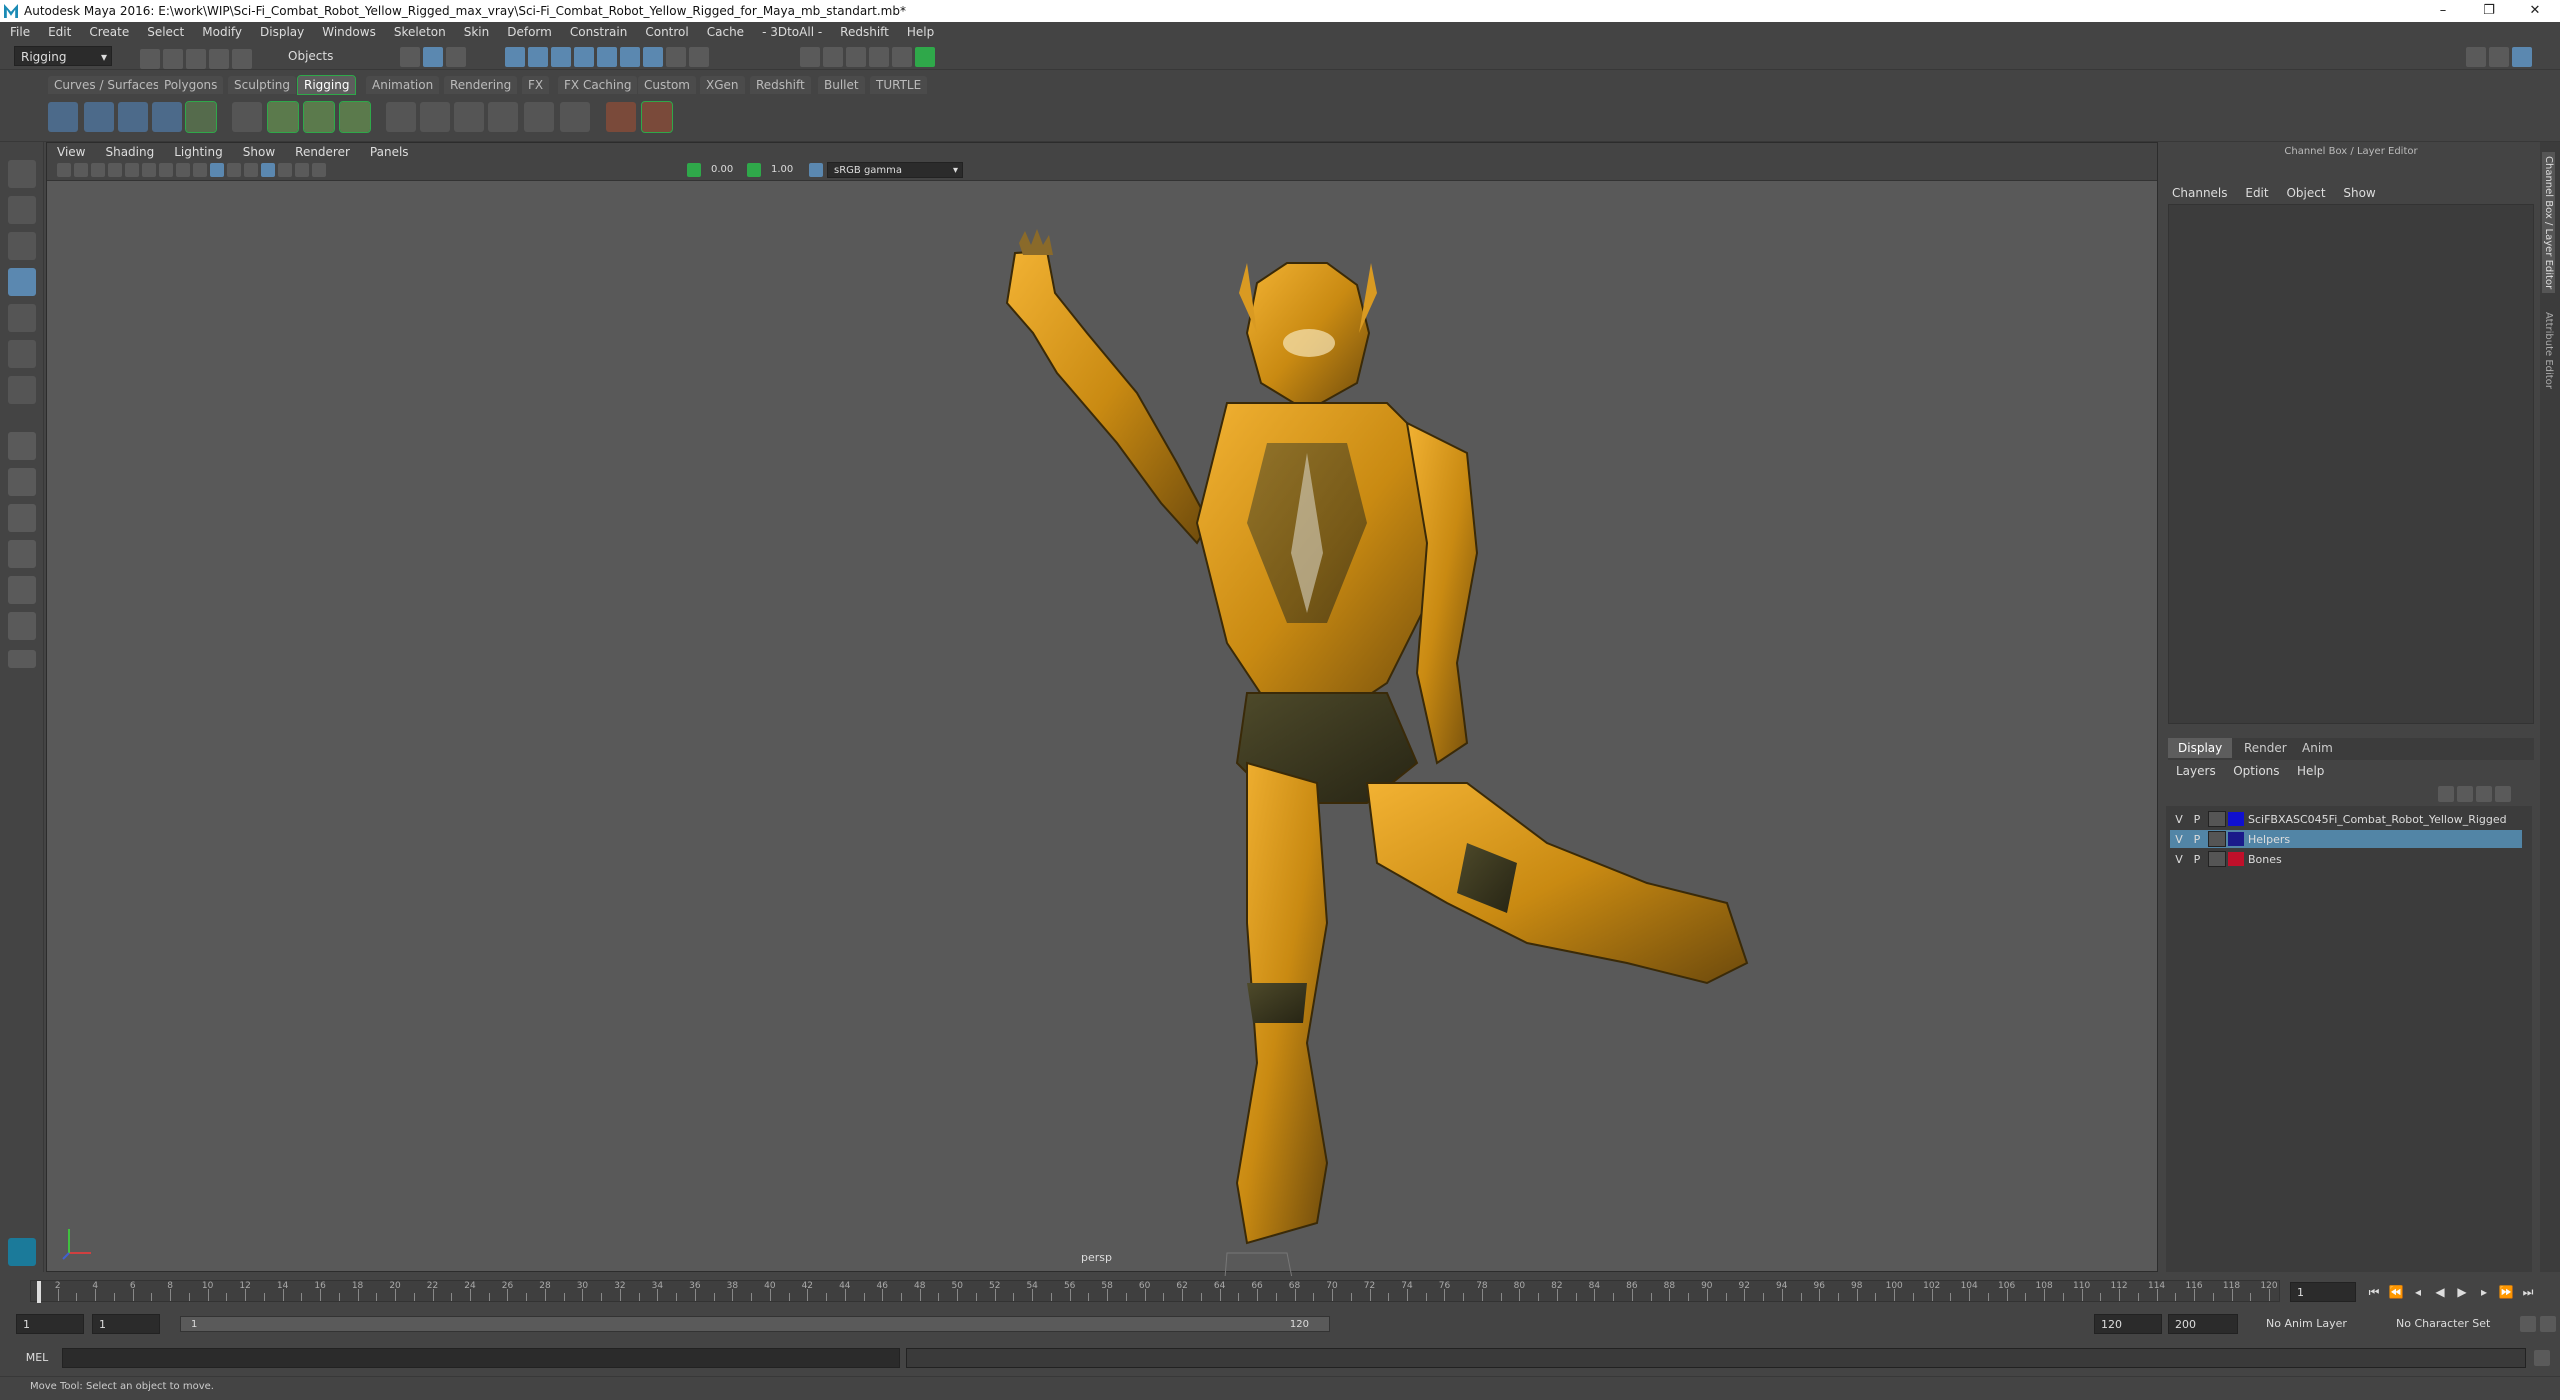 The width and height of the screenshot is (2560, 1400). I want to click on select-hierarchy-icon, so click(410, 57).